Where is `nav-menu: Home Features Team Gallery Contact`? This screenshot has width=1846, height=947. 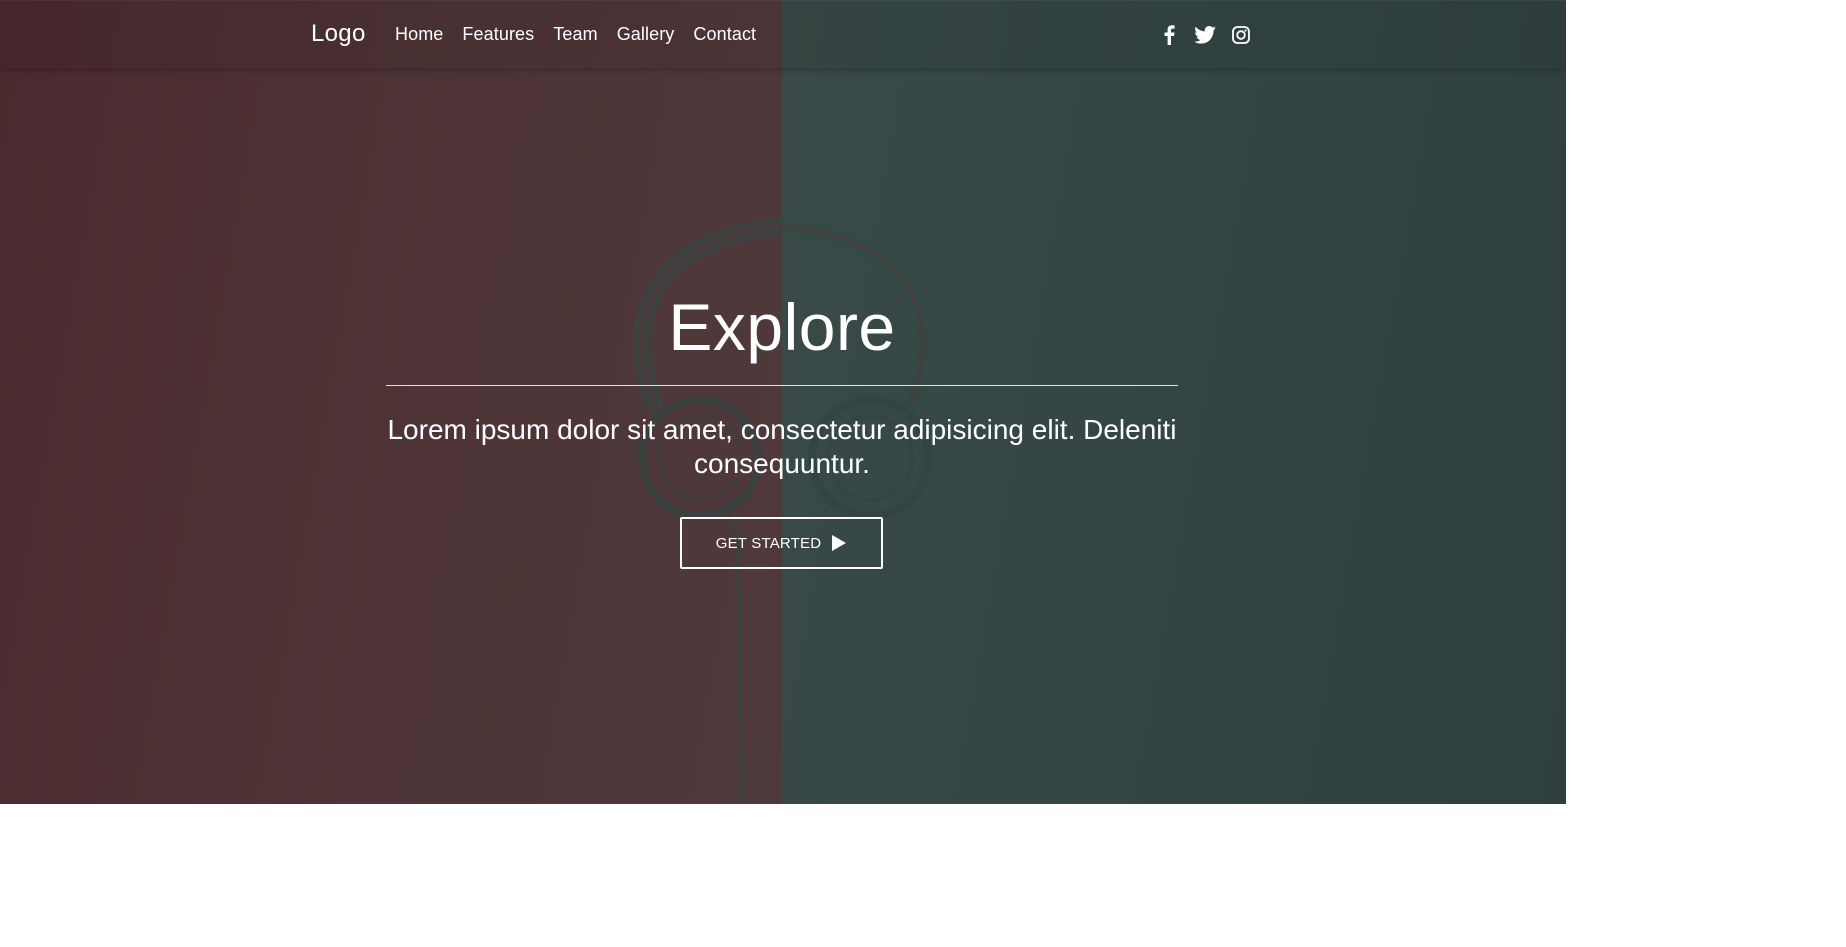
nav-menu: Home Features Team Gallery Contact is located at coordinates (575, 34).